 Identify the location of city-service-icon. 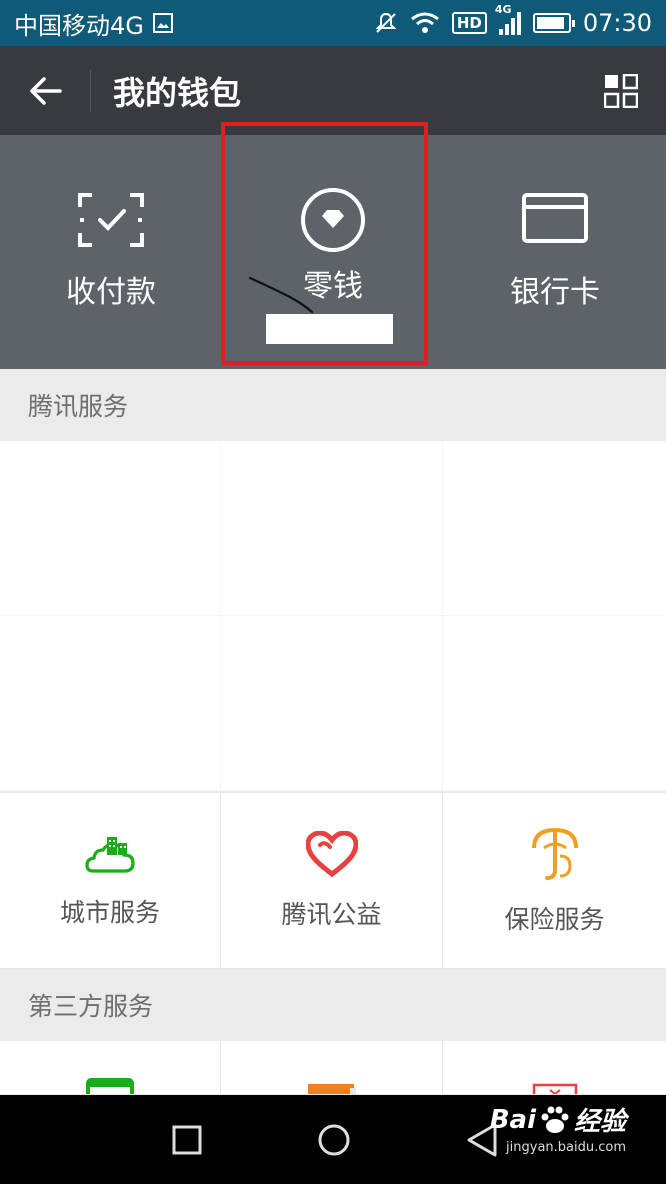
(110, 854).